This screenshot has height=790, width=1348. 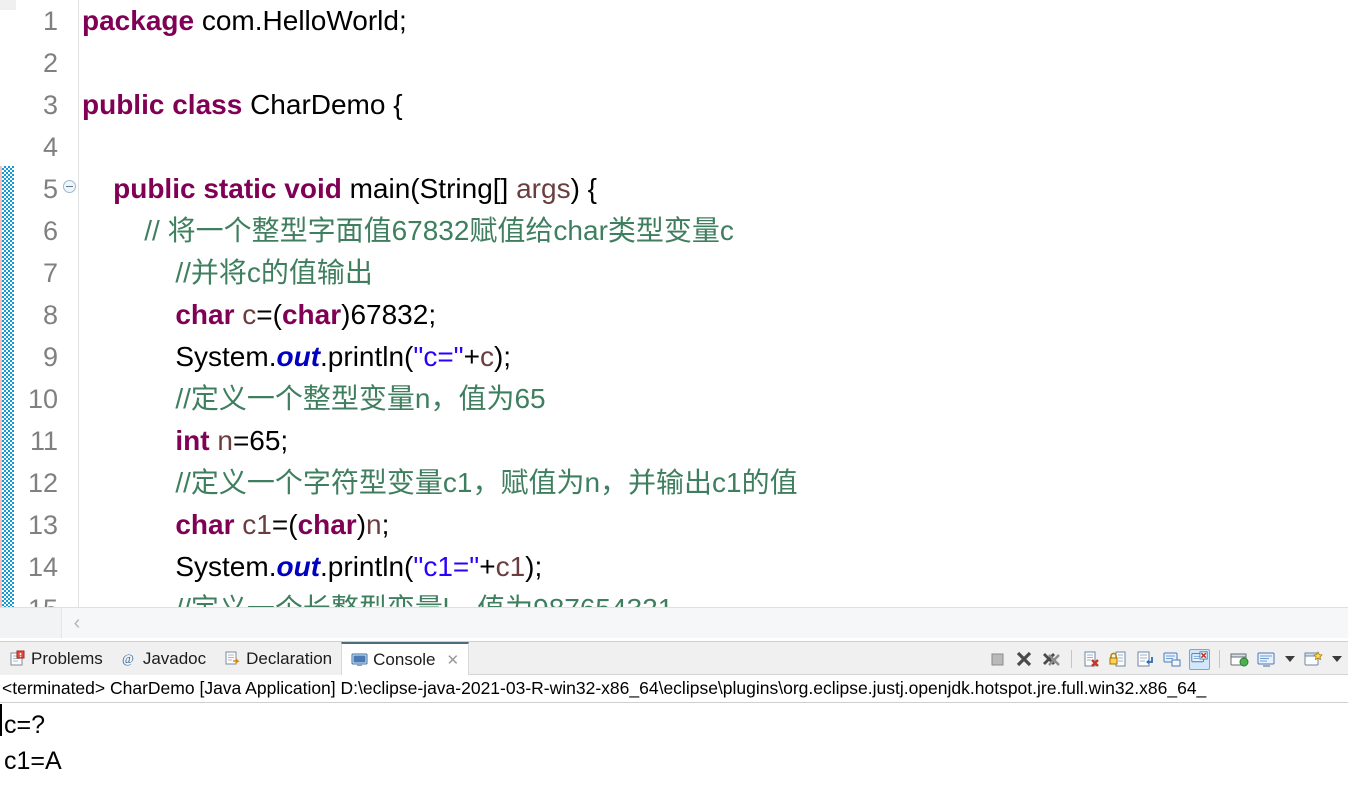 I want to click on remove-launch-icon, so click(x=1024, y=659).